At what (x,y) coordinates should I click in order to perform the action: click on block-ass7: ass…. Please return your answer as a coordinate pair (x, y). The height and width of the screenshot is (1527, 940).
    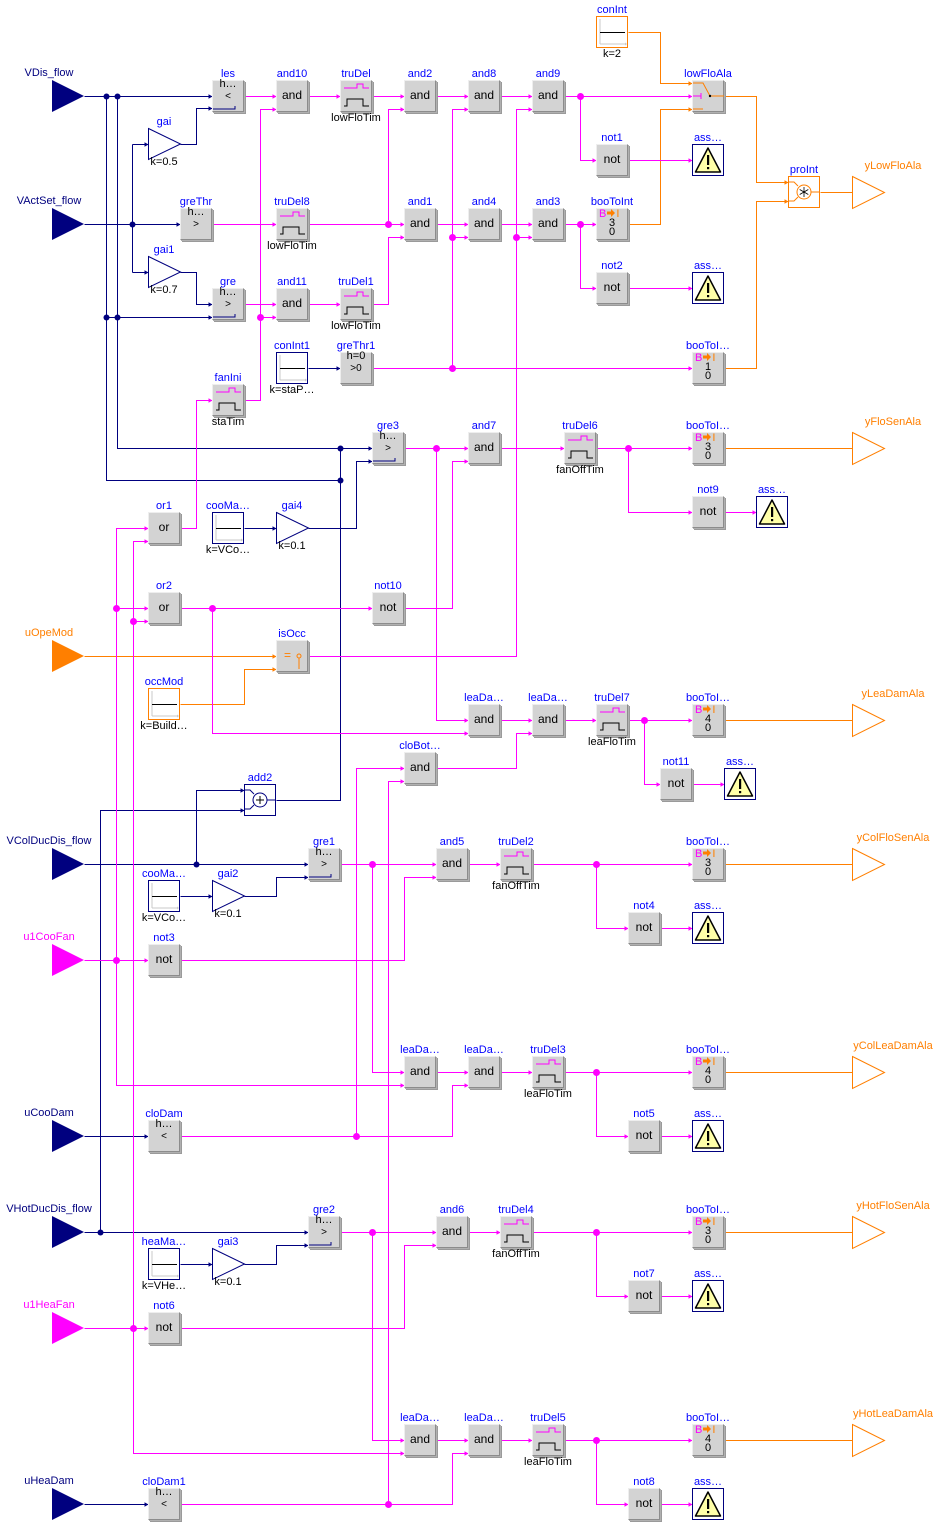
    Looking at the image, I should click on (708, 1290).